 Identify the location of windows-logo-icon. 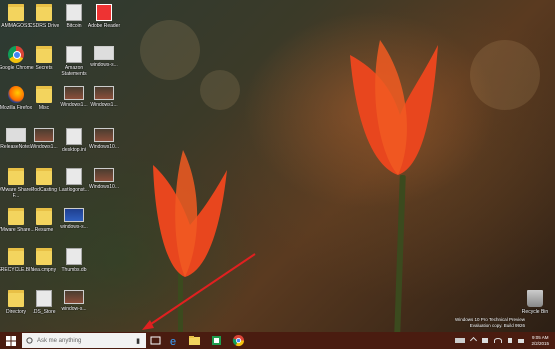
(11, 340).